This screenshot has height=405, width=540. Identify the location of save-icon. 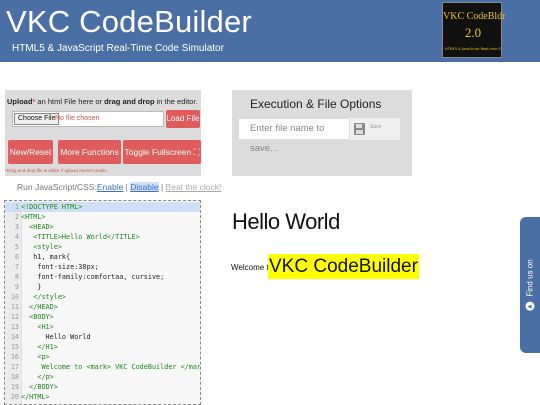
(359, 129).